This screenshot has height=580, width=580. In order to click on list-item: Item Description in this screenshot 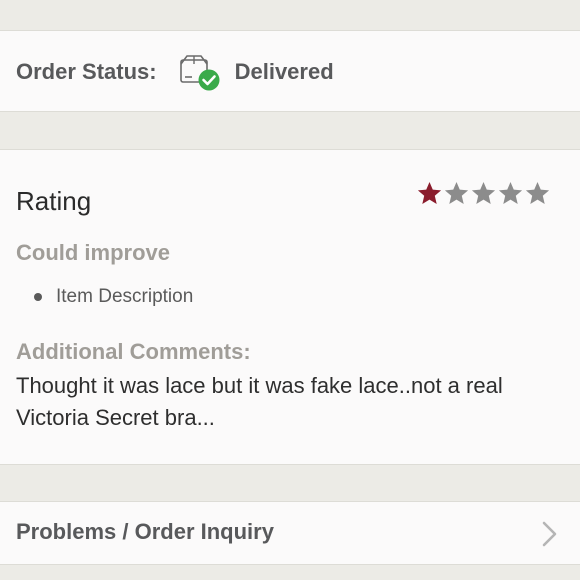, I will do `click(113, 297)`.